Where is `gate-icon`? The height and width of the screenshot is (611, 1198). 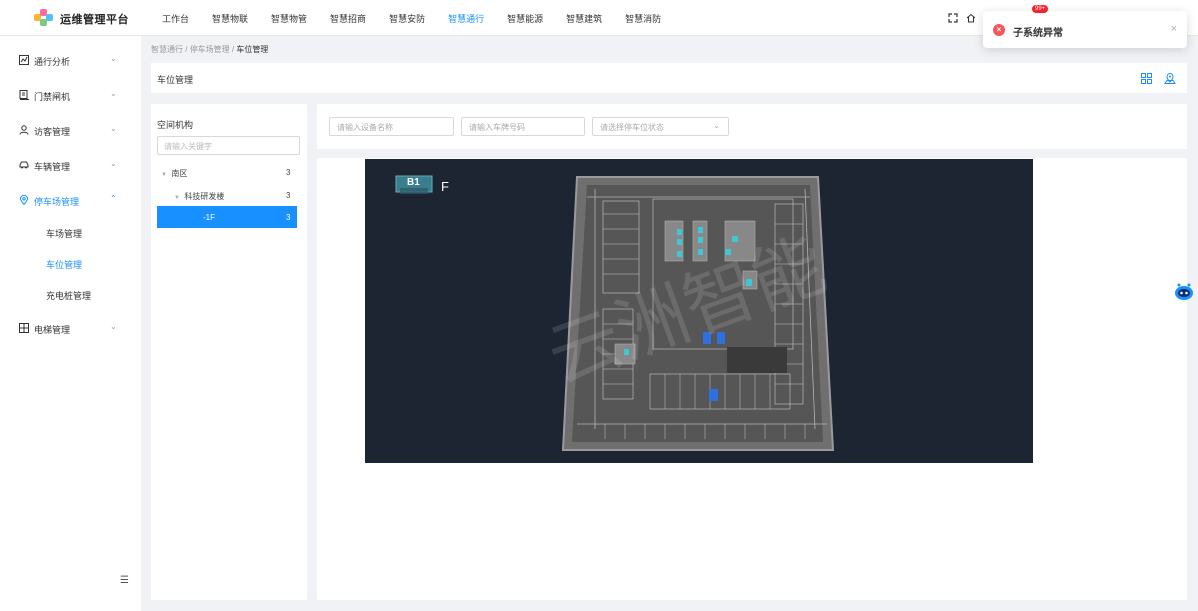
gate-icon is located at coordinates (24, 95).